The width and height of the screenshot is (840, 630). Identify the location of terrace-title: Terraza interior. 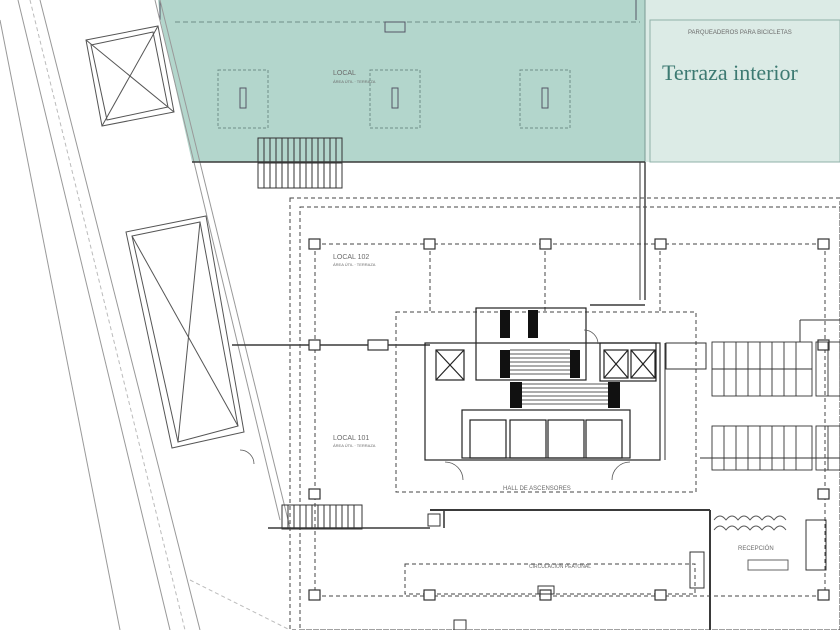
(730, 72).